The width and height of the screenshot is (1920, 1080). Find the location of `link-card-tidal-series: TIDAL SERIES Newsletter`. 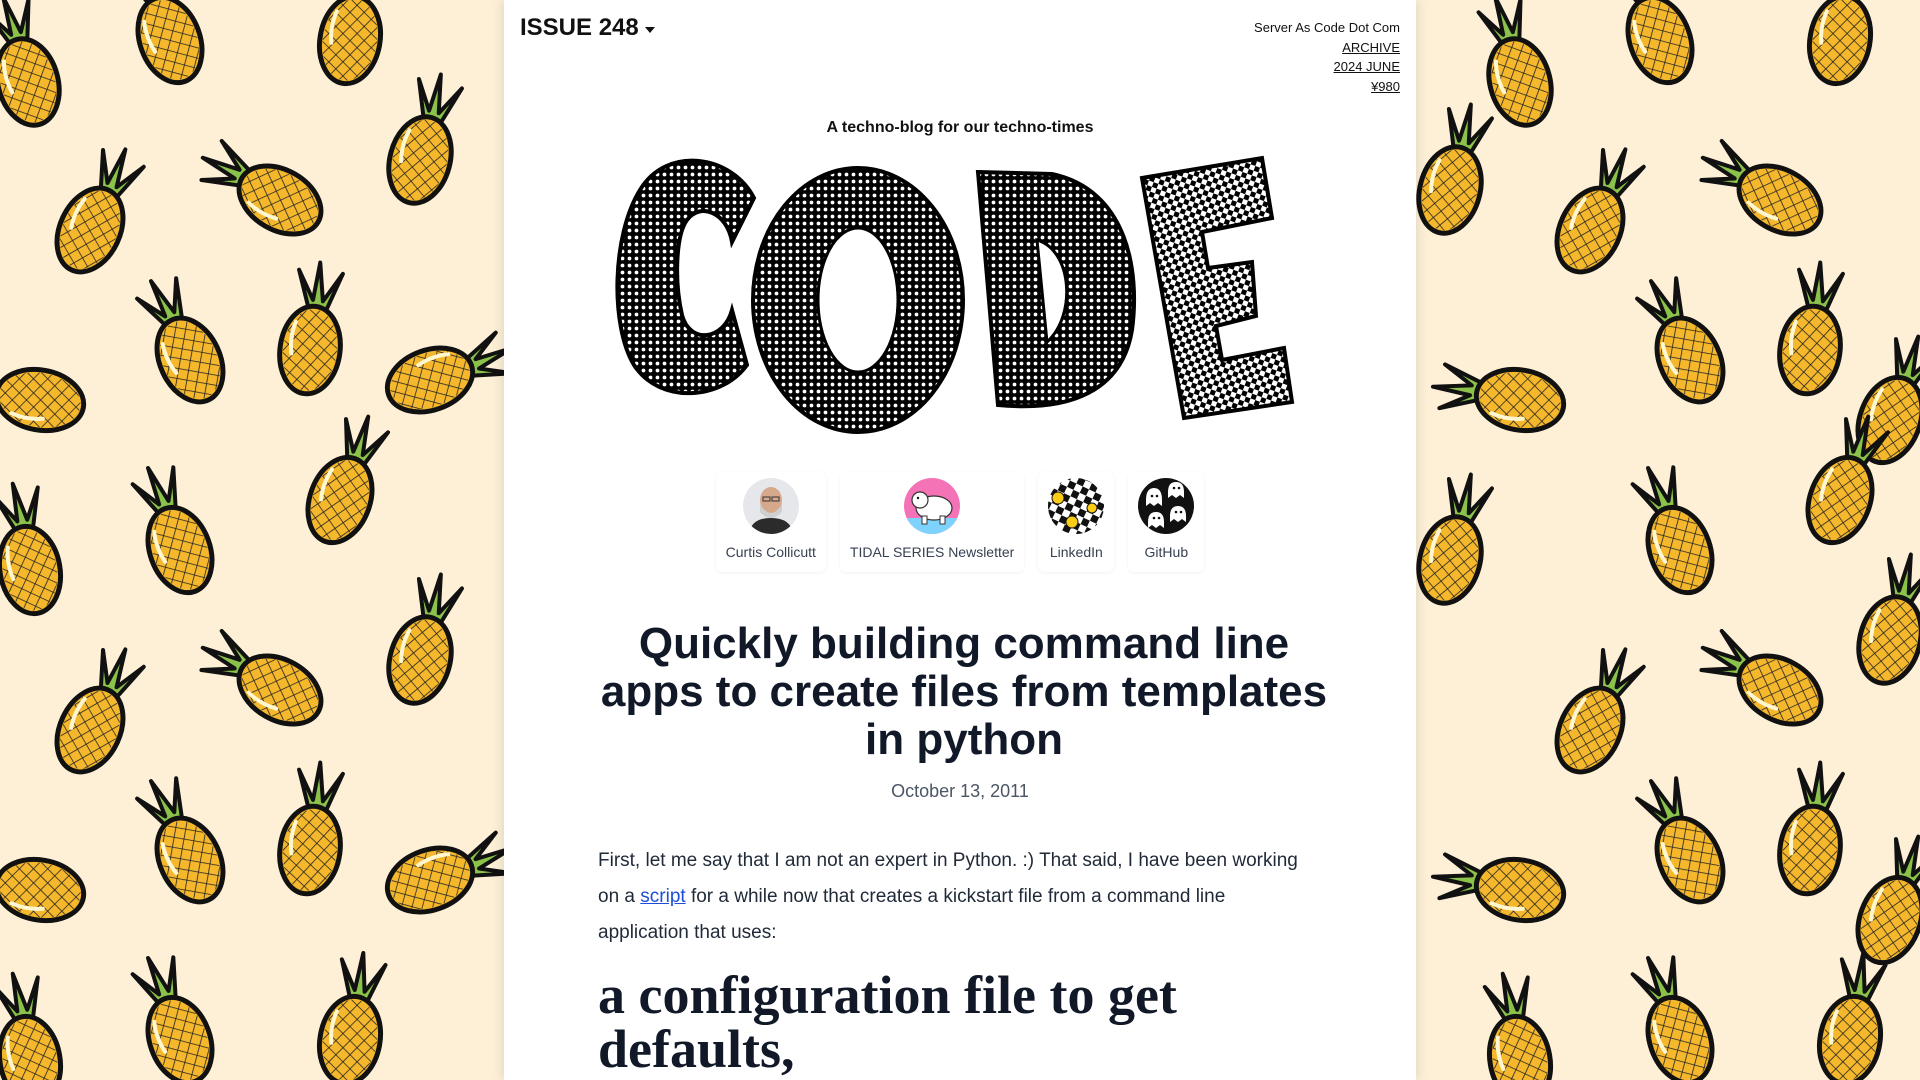

link-card-tidal-series: TIDAL SERIES Newsletter is located at coordinates (932, 522).